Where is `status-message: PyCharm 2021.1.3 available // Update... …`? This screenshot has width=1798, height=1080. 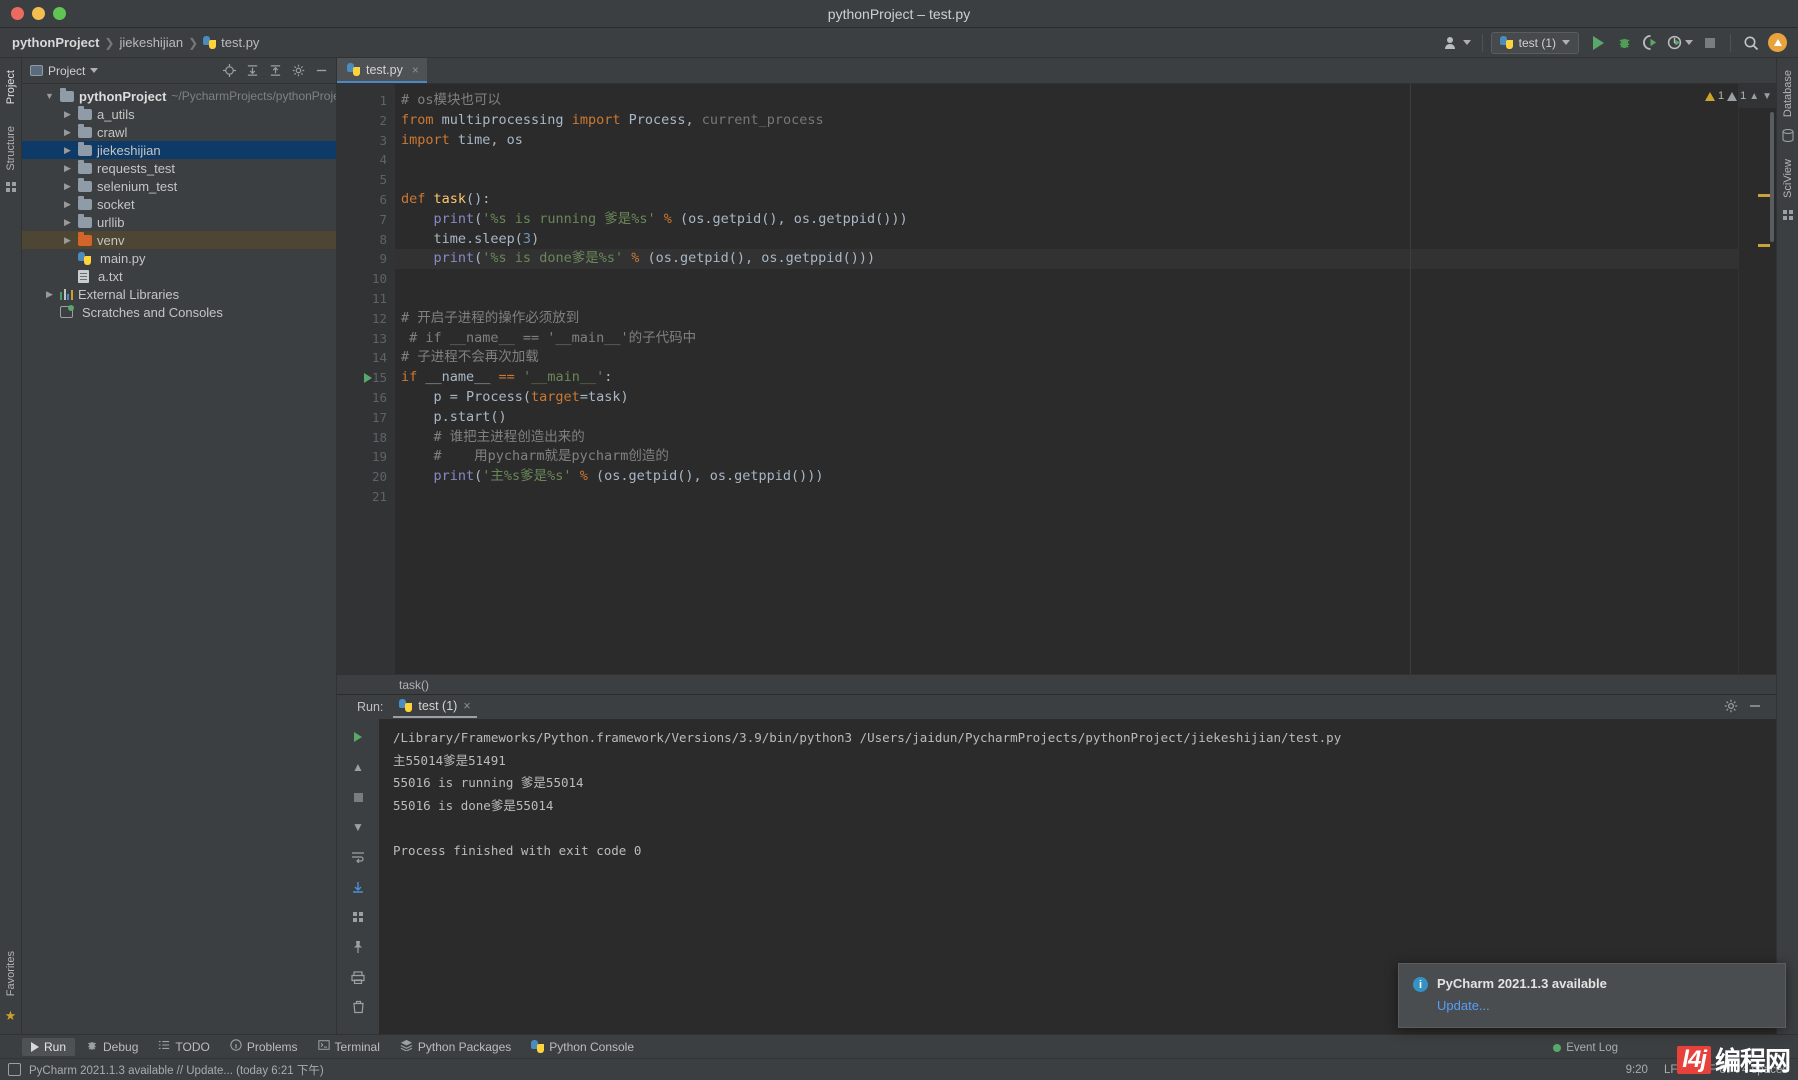 status-message: PyCharm 2021.1.3 available // Update... … is located at coordinates (176, 1070).